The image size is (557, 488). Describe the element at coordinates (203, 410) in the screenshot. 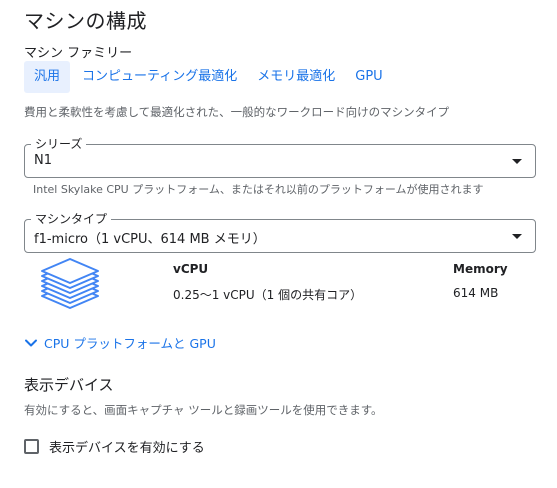

I see `display-device-description: 有効にすると、画面キャプチャ ツールと録画ツールを使用できます。` at that location.